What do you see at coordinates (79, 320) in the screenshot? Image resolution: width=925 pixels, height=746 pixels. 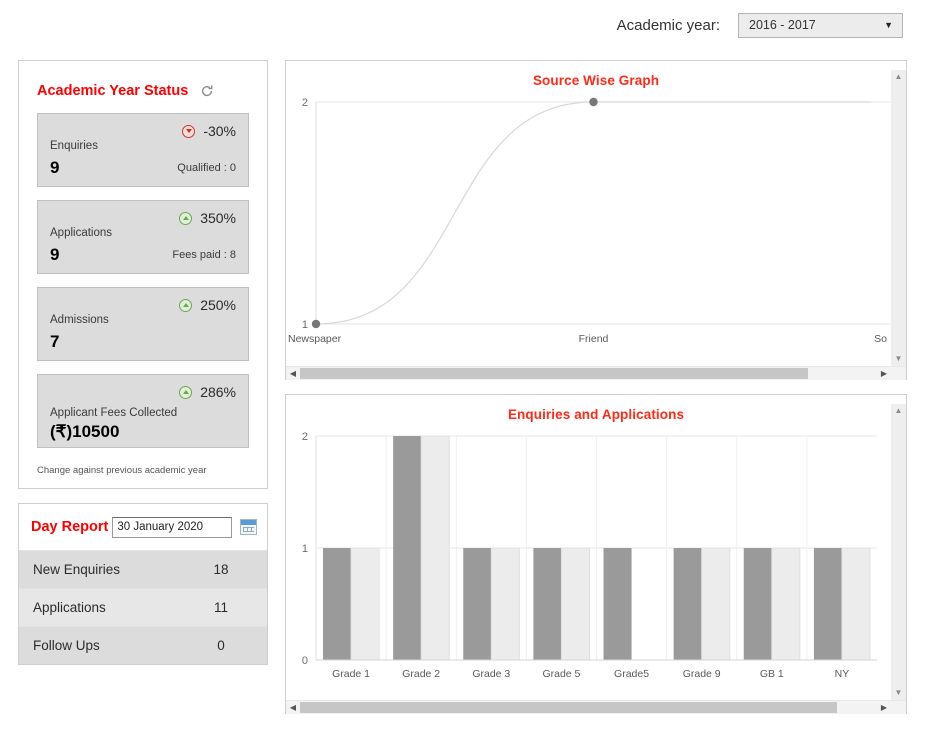 I see `stat-label: Admissions` at bounding box center [79, 320].